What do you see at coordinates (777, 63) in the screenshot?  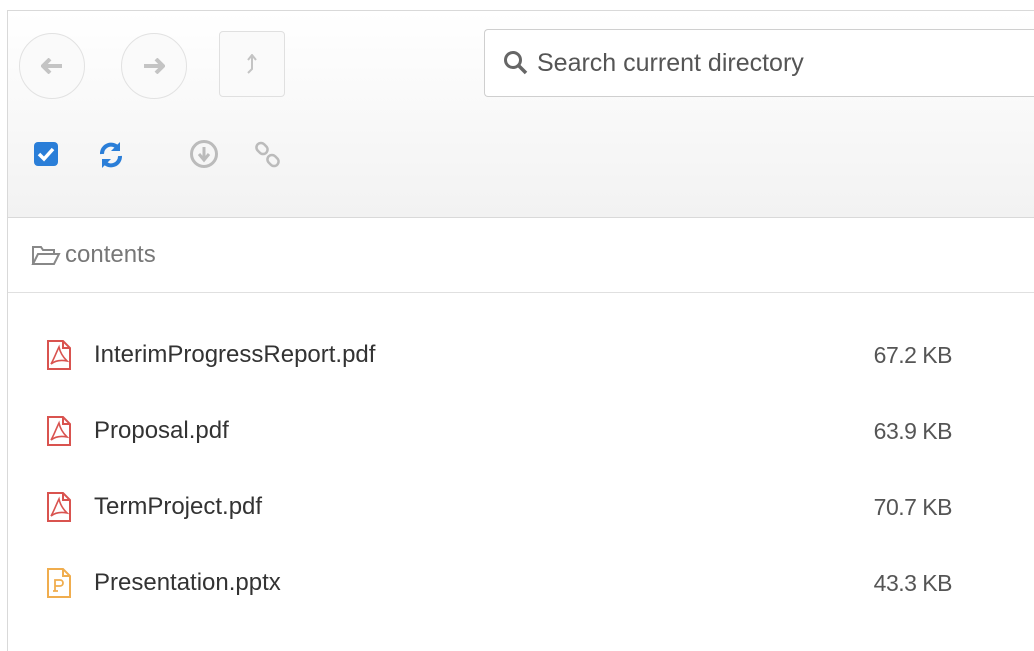 I see `search-input` at bounding box center [777, 63].